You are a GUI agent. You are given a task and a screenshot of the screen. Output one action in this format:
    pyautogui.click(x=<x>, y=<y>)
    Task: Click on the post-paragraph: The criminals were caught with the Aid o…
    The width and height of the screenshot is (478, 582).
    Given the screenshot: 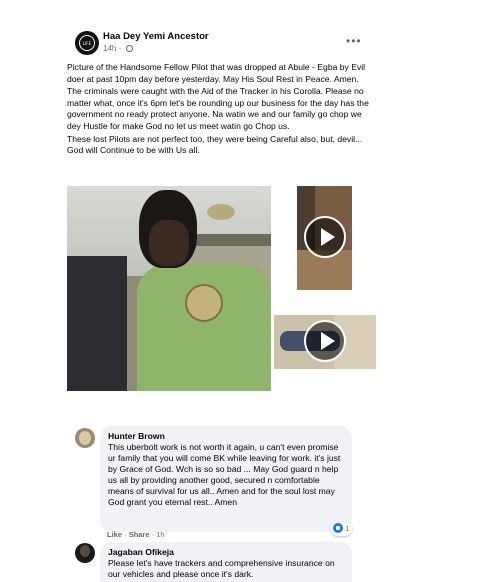 What is the action you would take?
    pyautogui.click(x=218, y=108)
    